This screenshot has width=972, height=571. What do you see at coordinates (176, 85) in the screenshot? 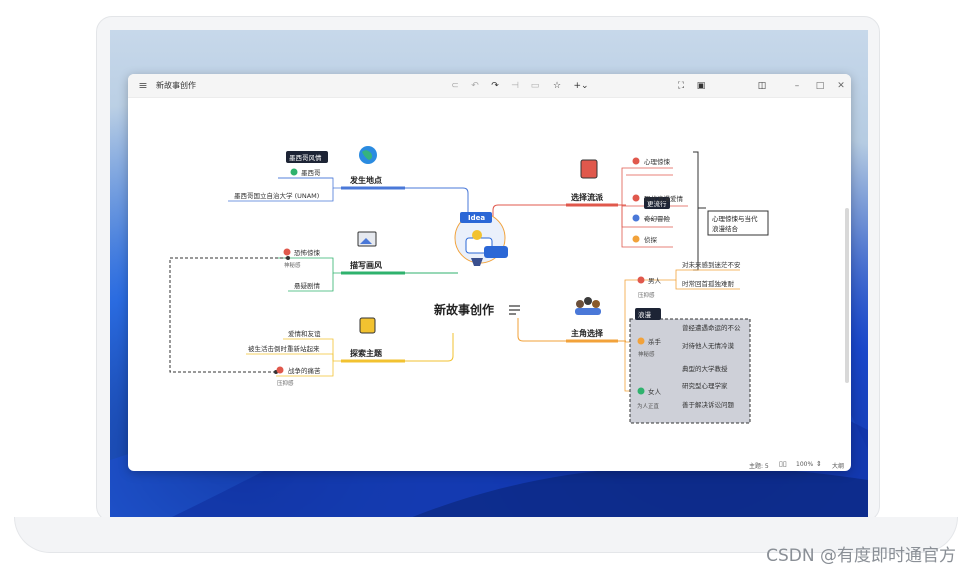
I see `document-title: 新故事创作` at bounding box center [176, 85].